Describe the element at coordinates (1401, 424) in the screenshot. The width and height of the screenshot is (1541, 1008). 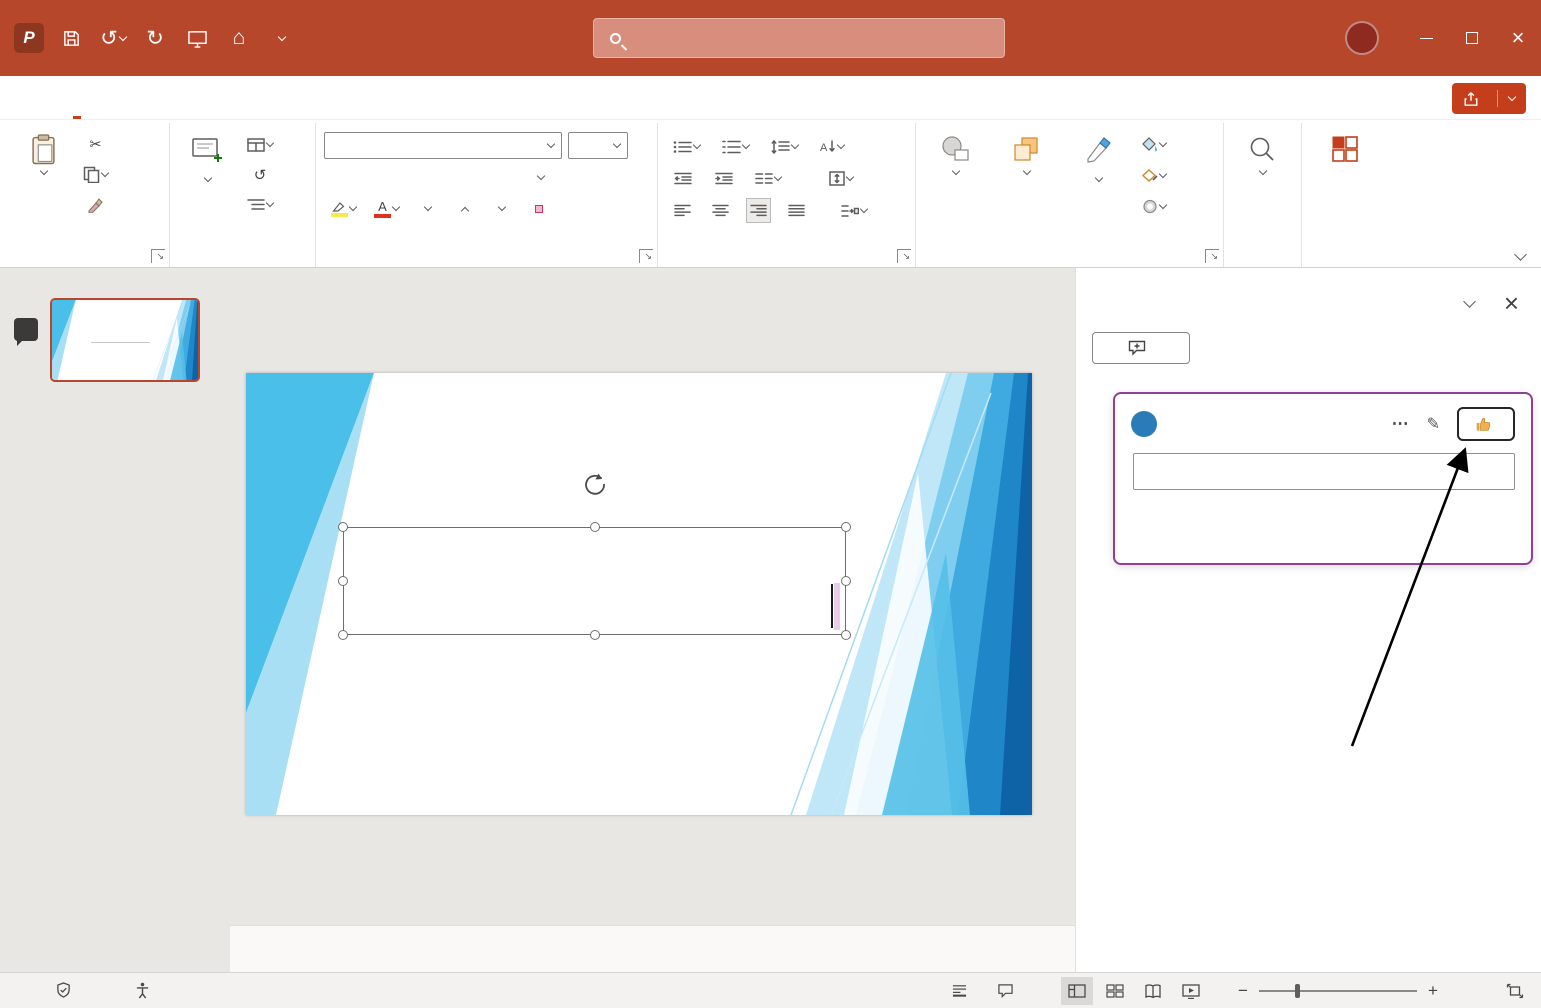
I see `more-options-button: ⋯` at that location.